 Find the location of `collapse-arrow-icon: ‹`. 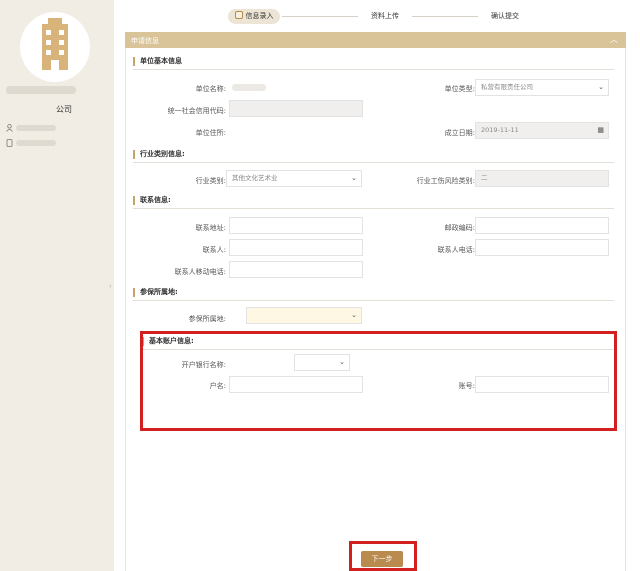

collapse-arrow-icon: ‹ is located at coordinates (110, 286).